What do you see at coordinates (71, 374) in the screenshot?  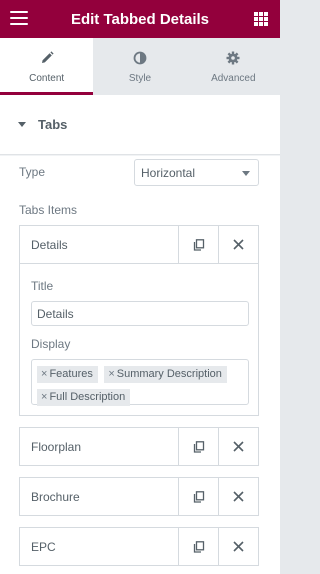 I see `chip-label: Features` at bounding box center [71, 374].